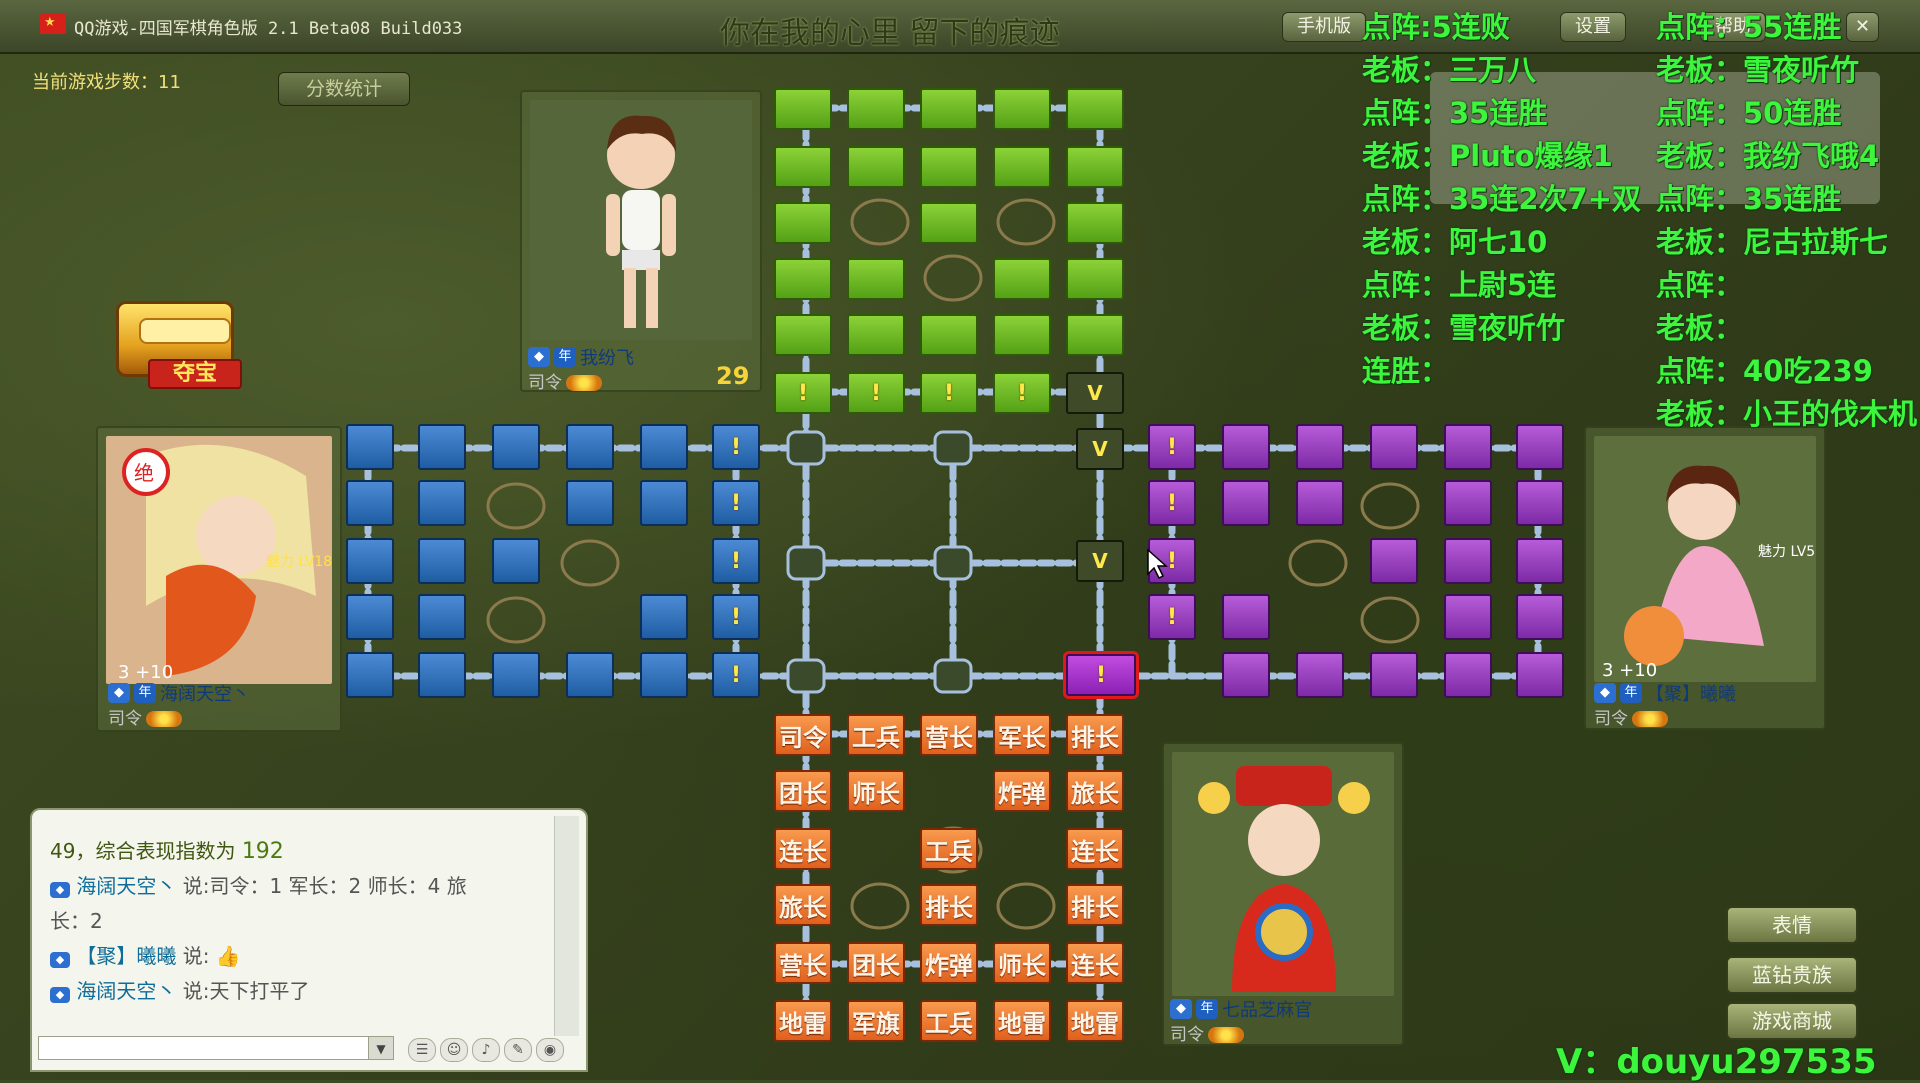 The image size is (1920, 1083). What do you see at coordinates (1022, 735) in the screenshot?
I see `piece-bottom: 军长` at bounding box center [1022, 735].